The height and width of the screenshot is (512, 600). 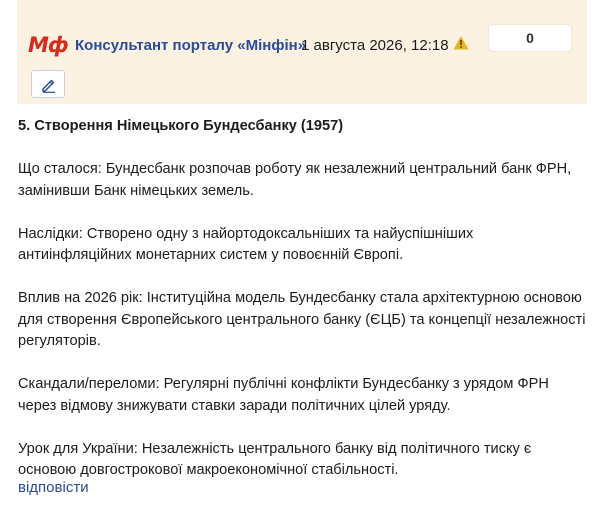 What do you see at coordinates (375, 45) in the screenshot?
I see `comment-date: 1 августа 2026, 12:18` at bounding box center [375, 45].